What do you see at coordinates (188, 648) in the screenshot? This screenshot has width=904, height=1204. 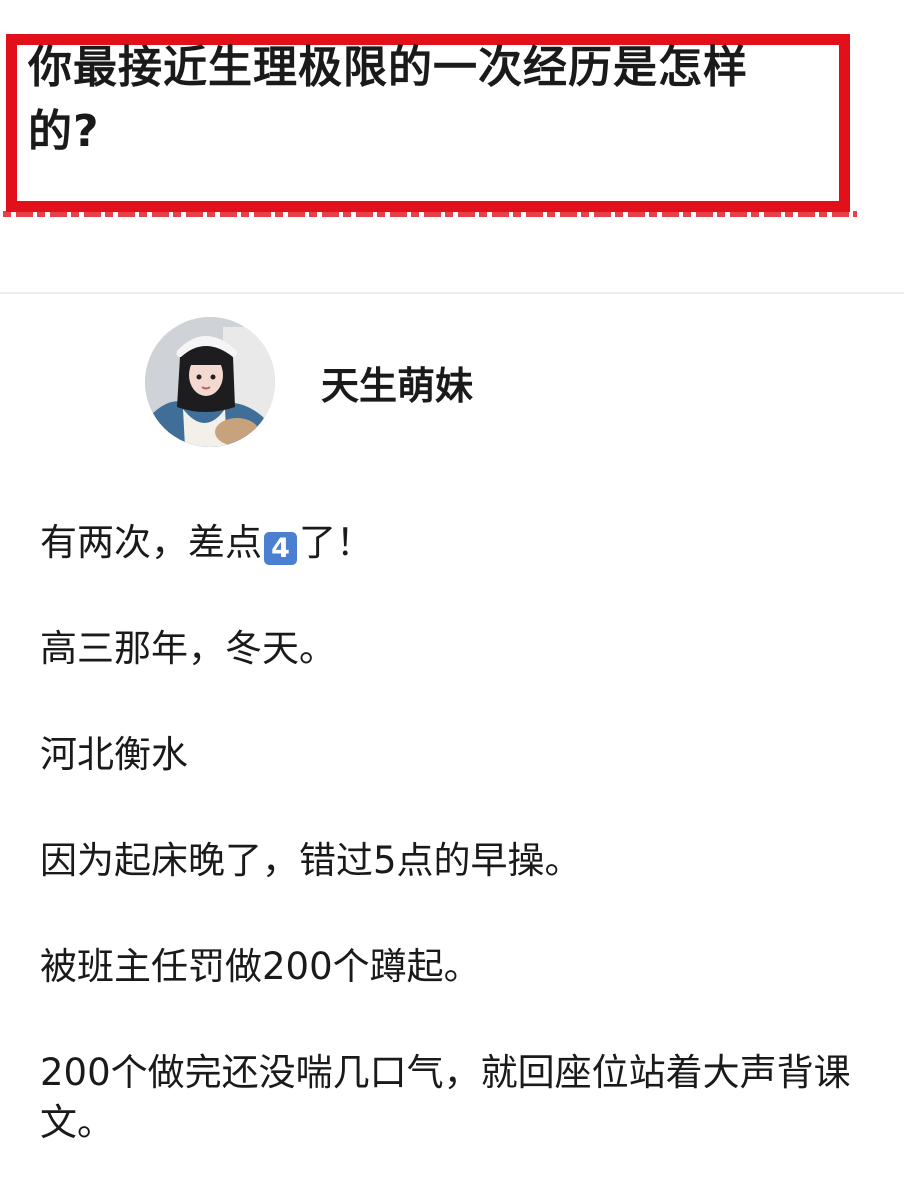 I see `answer-paragraph-2: 高三那年，冬天。` at bounding box center [188, 648].